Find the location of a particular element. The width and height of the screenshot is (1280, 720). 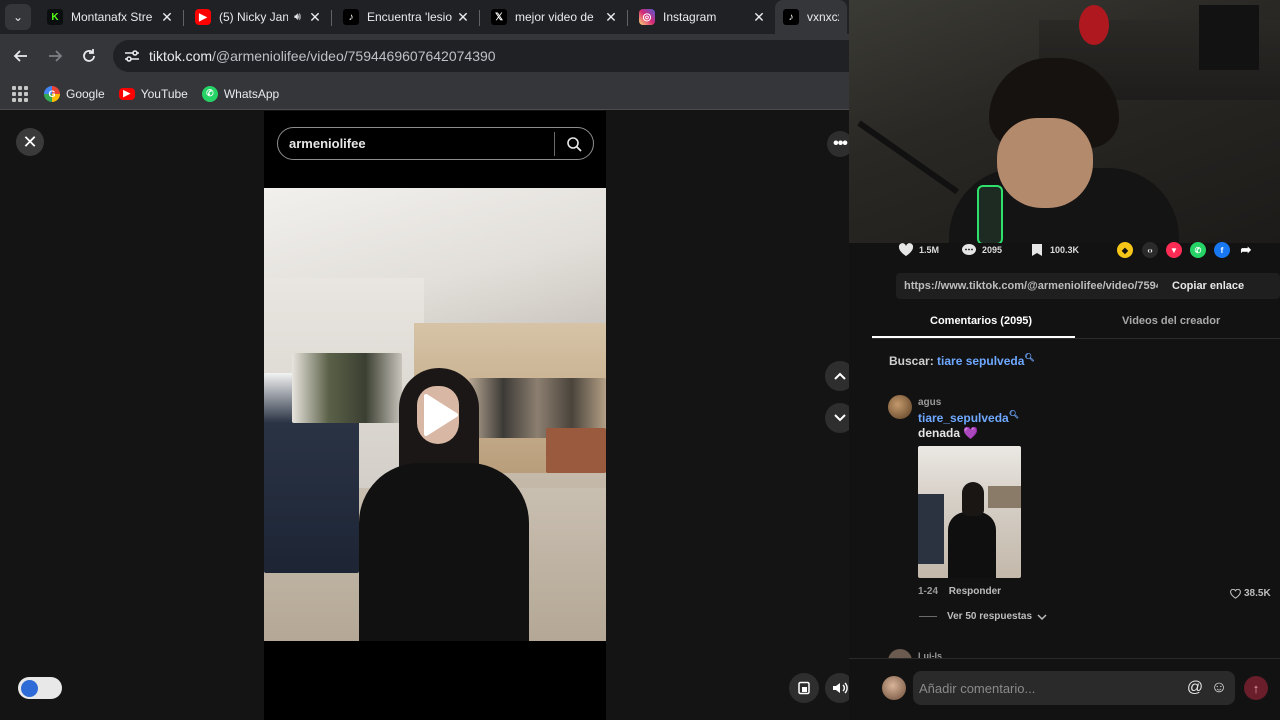

facebook-icon: f is located at coordinates (1222, 250).